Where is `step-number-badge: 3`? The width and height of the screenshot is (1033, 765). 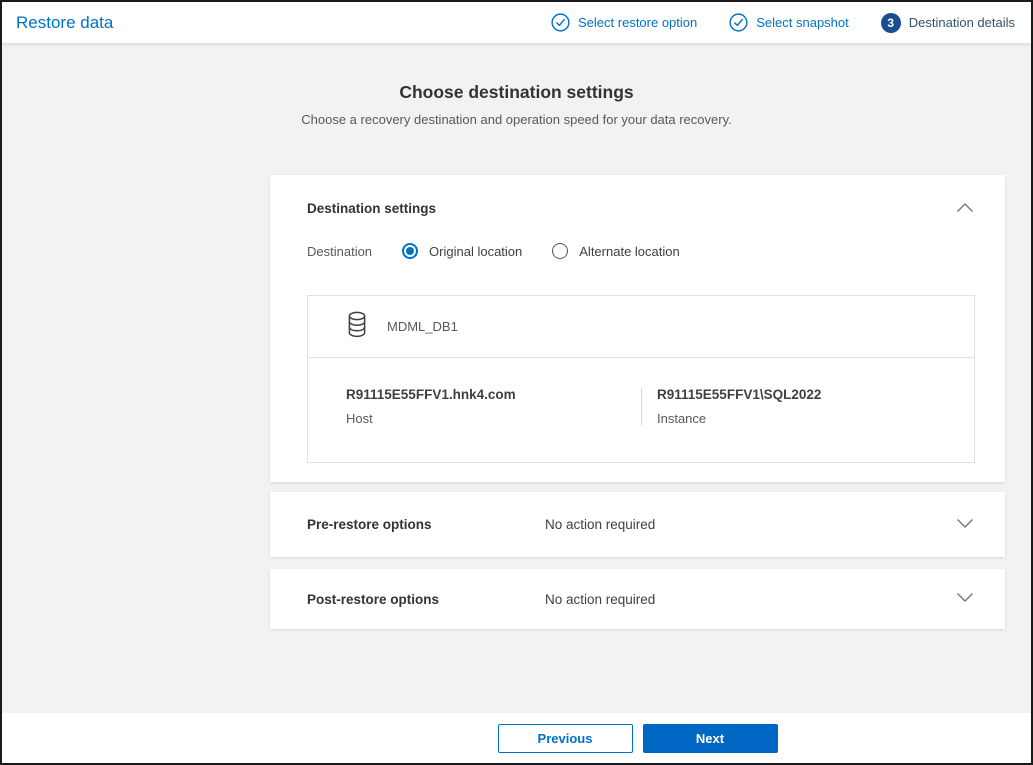
step-number-badge: 3 is located at coordinates (890, 22).